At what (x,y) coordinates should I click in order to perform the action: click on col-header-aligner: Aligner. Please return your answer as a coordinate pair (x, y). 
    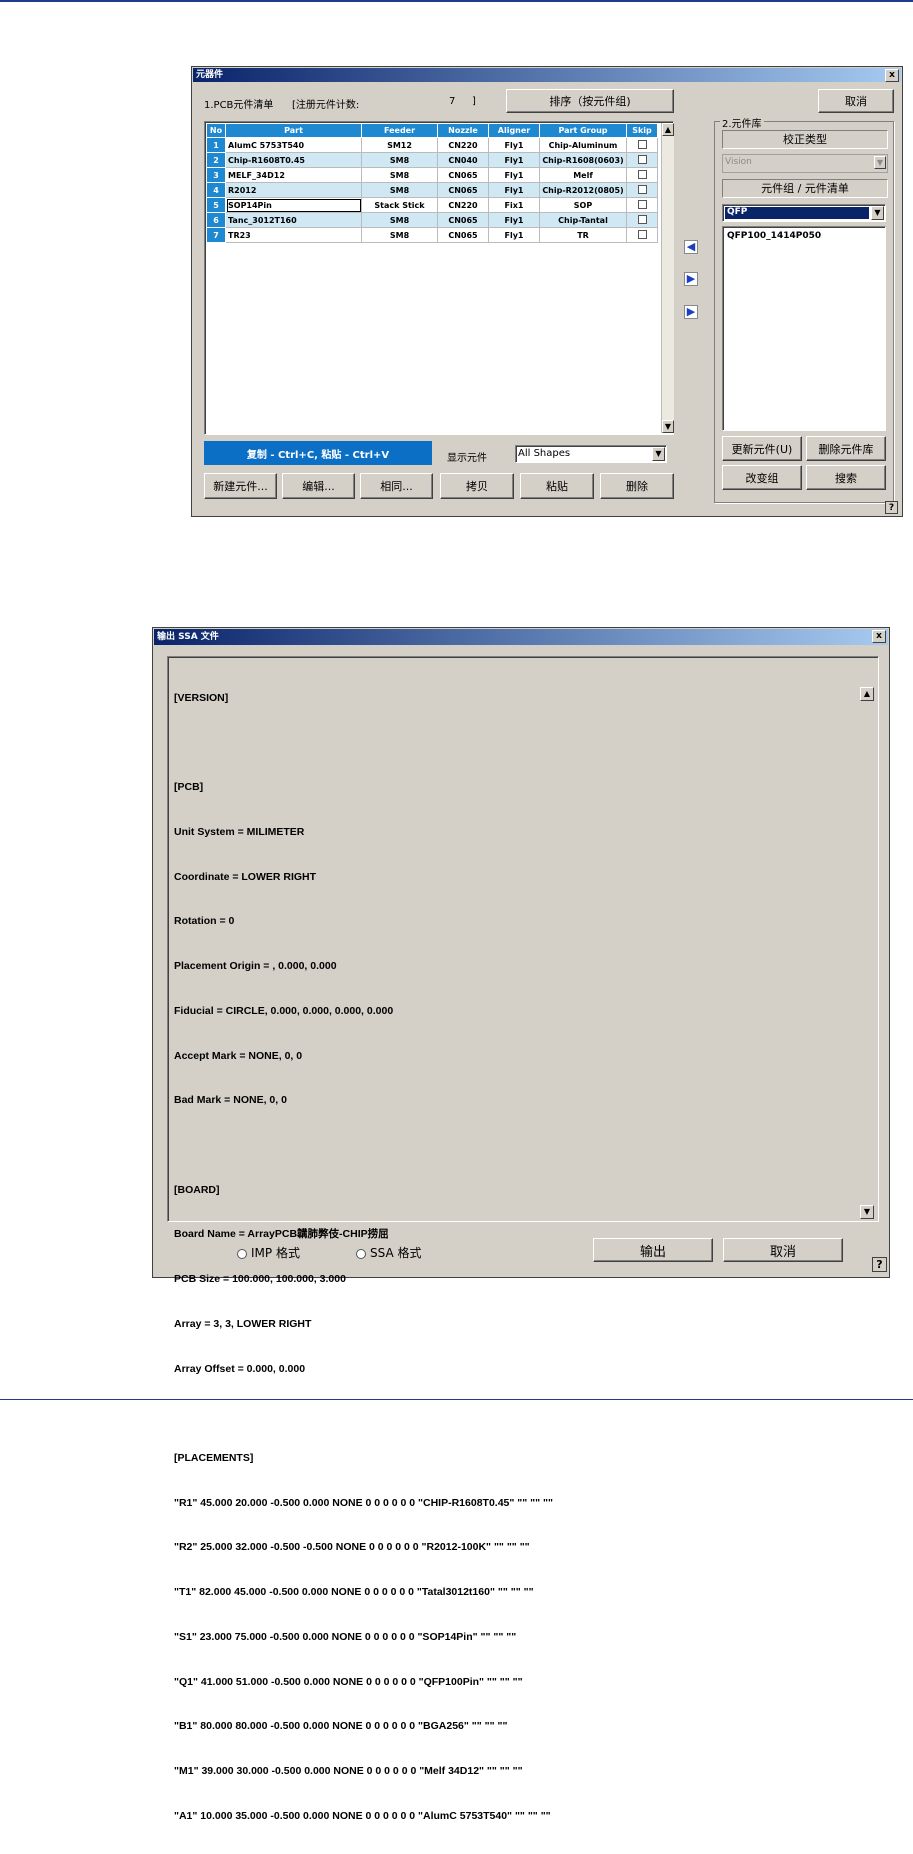
    Looking at the image, I should click on (514, 130).